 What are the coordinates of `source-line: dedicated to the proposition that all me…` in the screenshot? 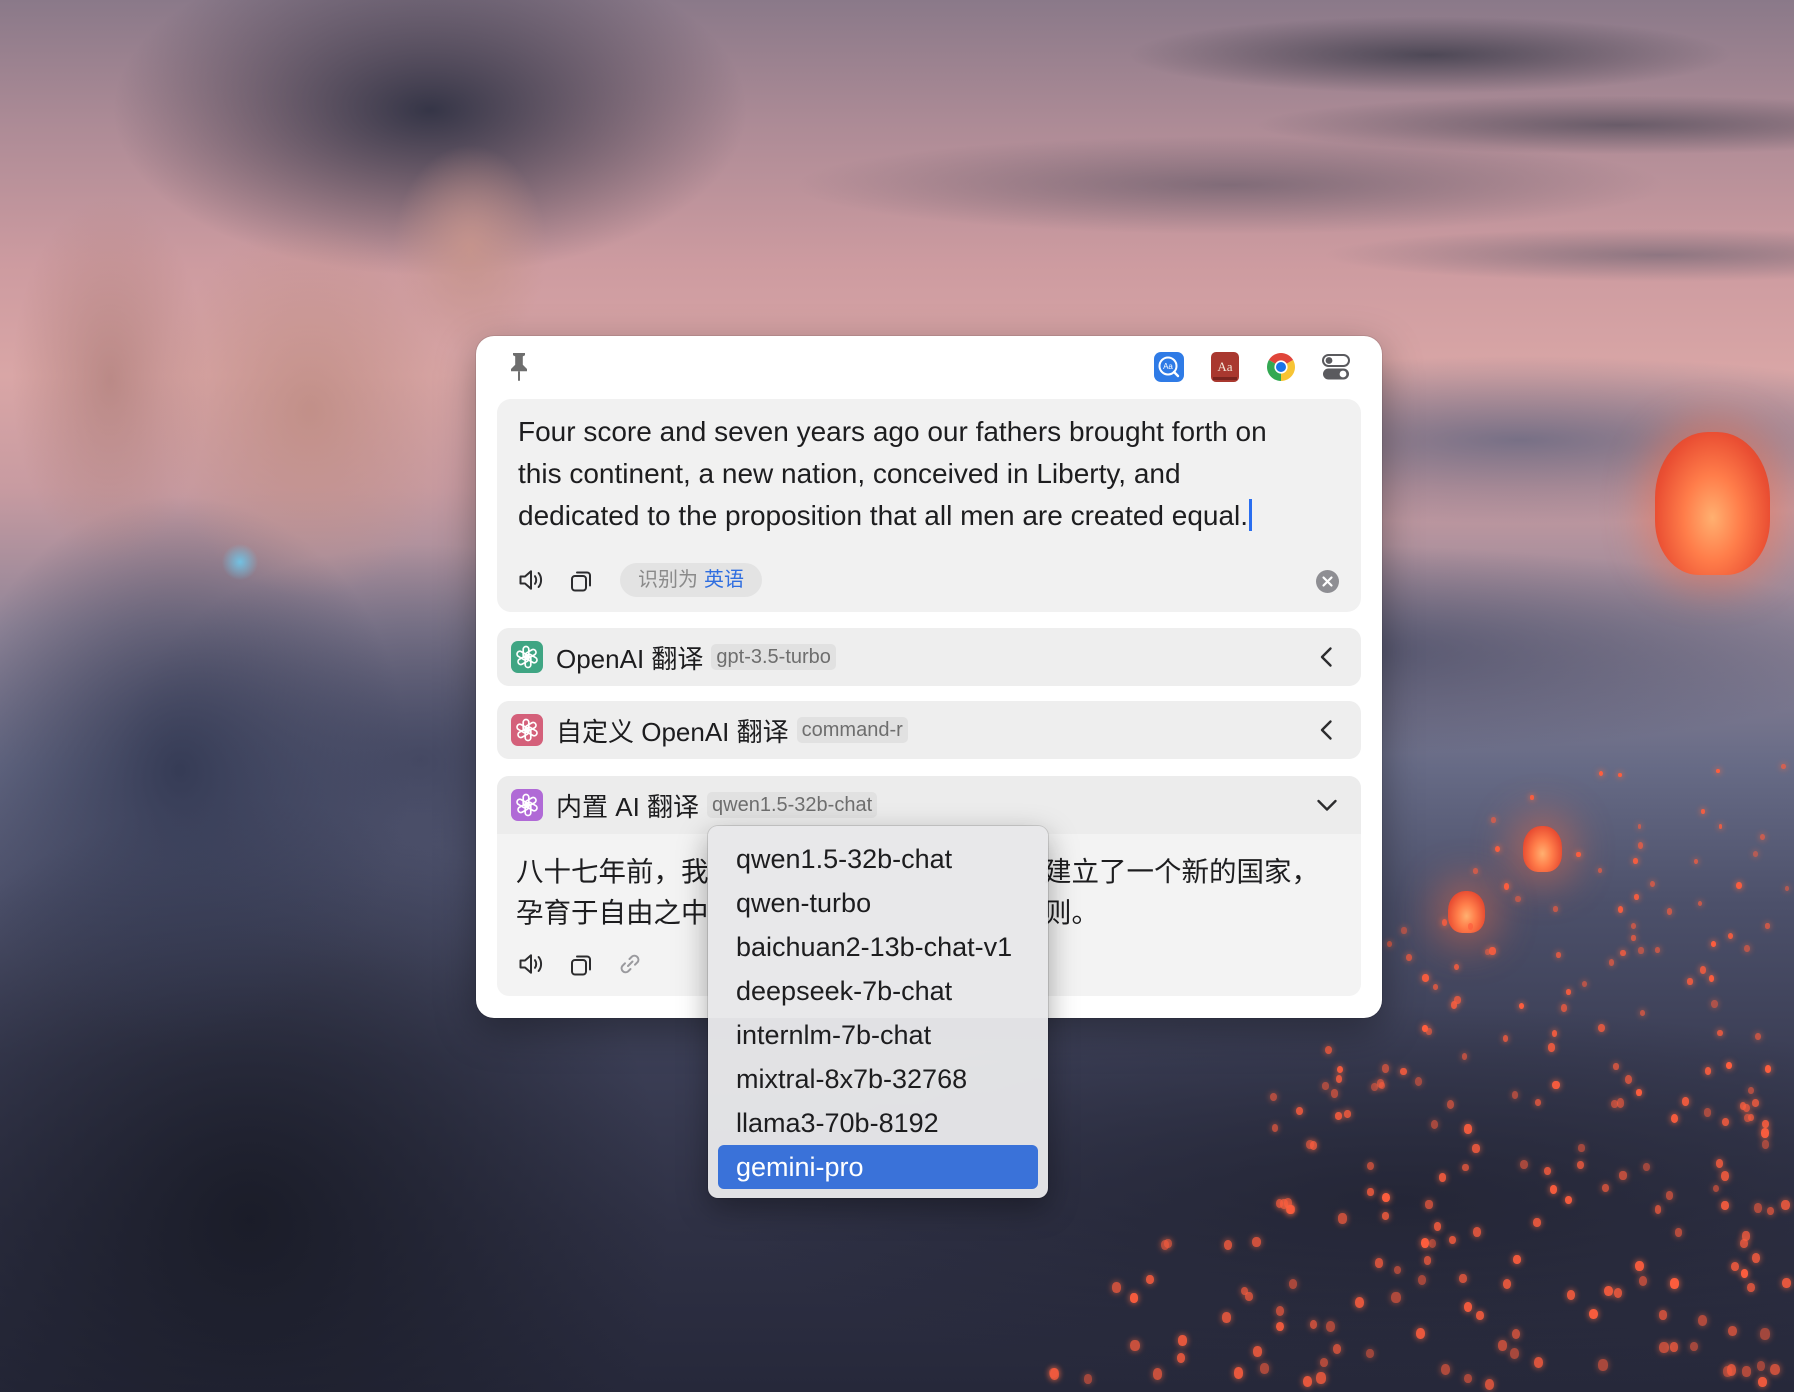 It's located at (892, 516).